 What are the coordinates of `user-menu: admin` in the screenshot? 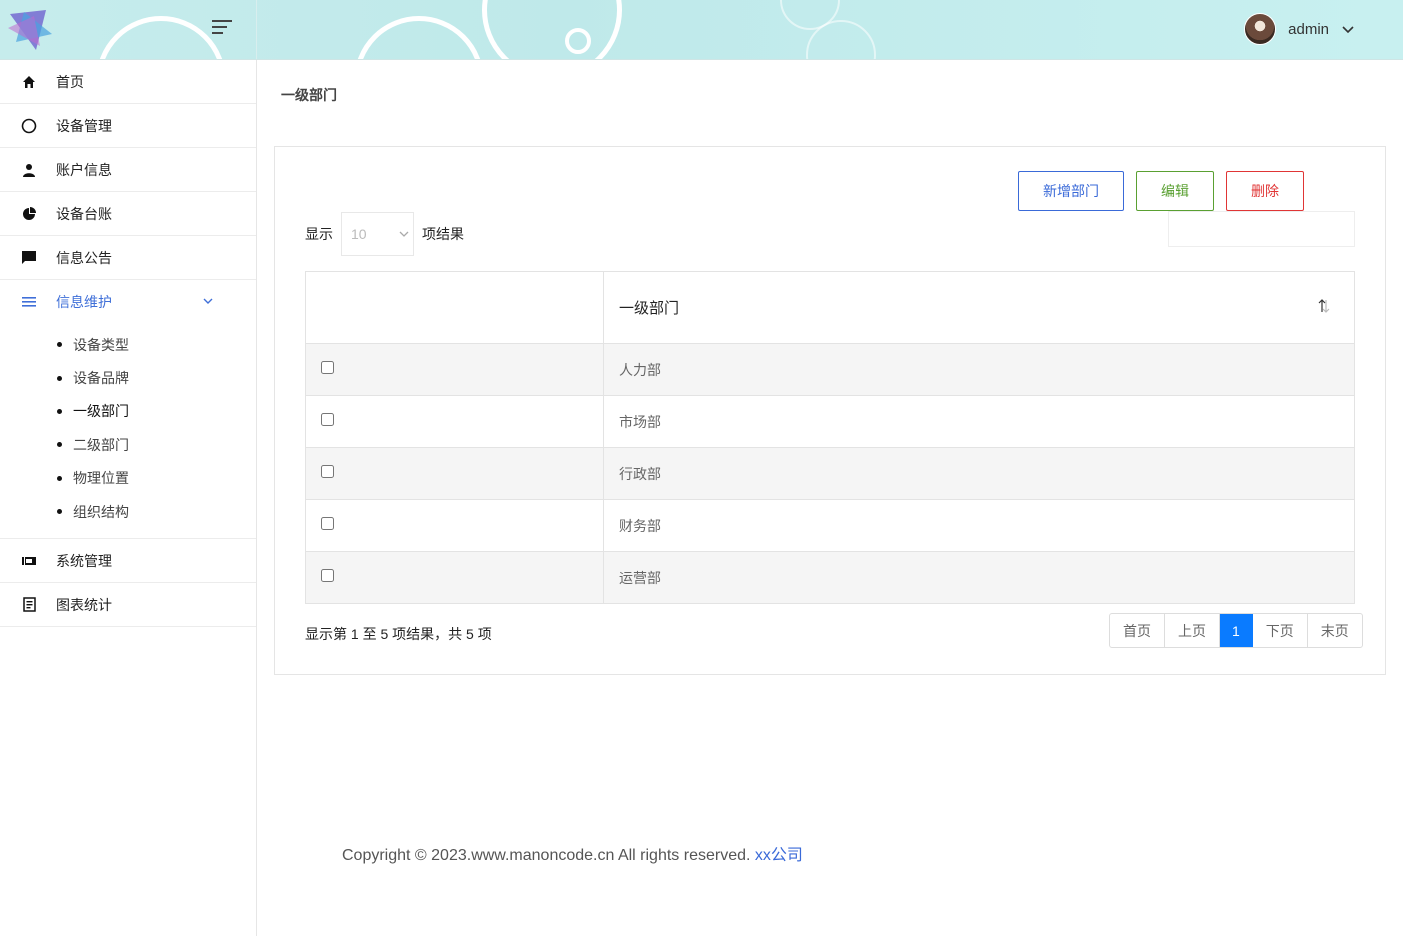 It's located at (1299, 29).